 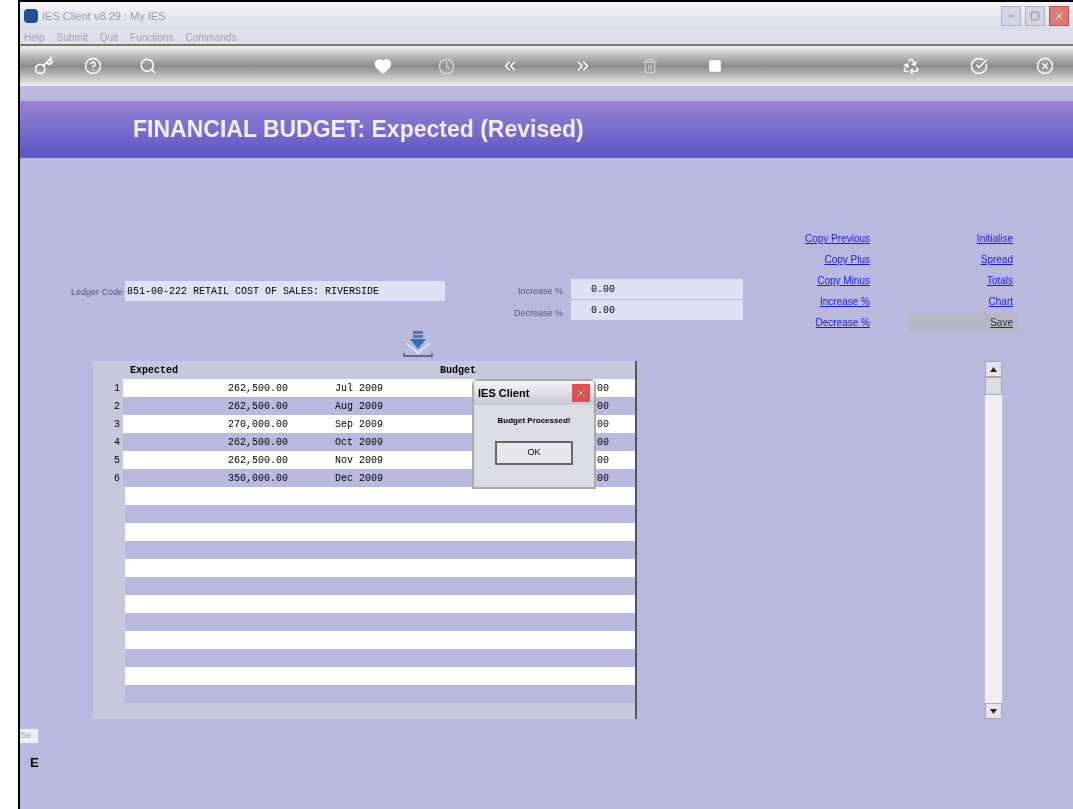 What do you see at coordinates (1035, 16) in the screenshot?
I see `maximize-icon` at bounding box center [1035, 16].